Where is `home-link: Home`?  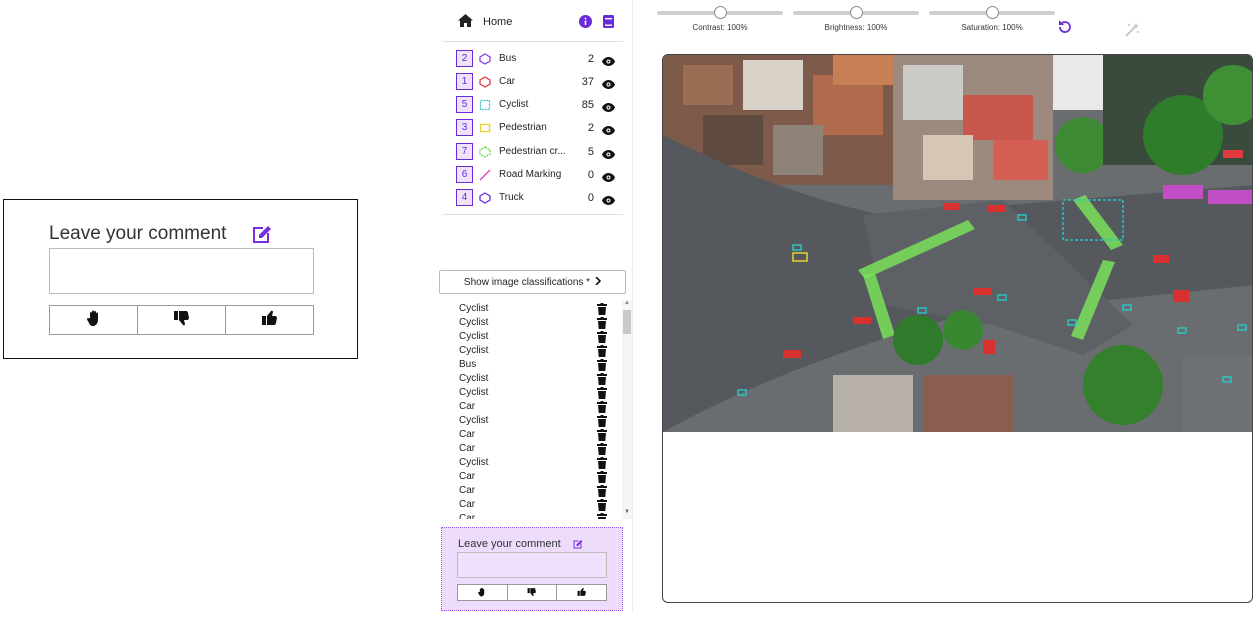
home-link: Home is located at coordinates (497, 22).